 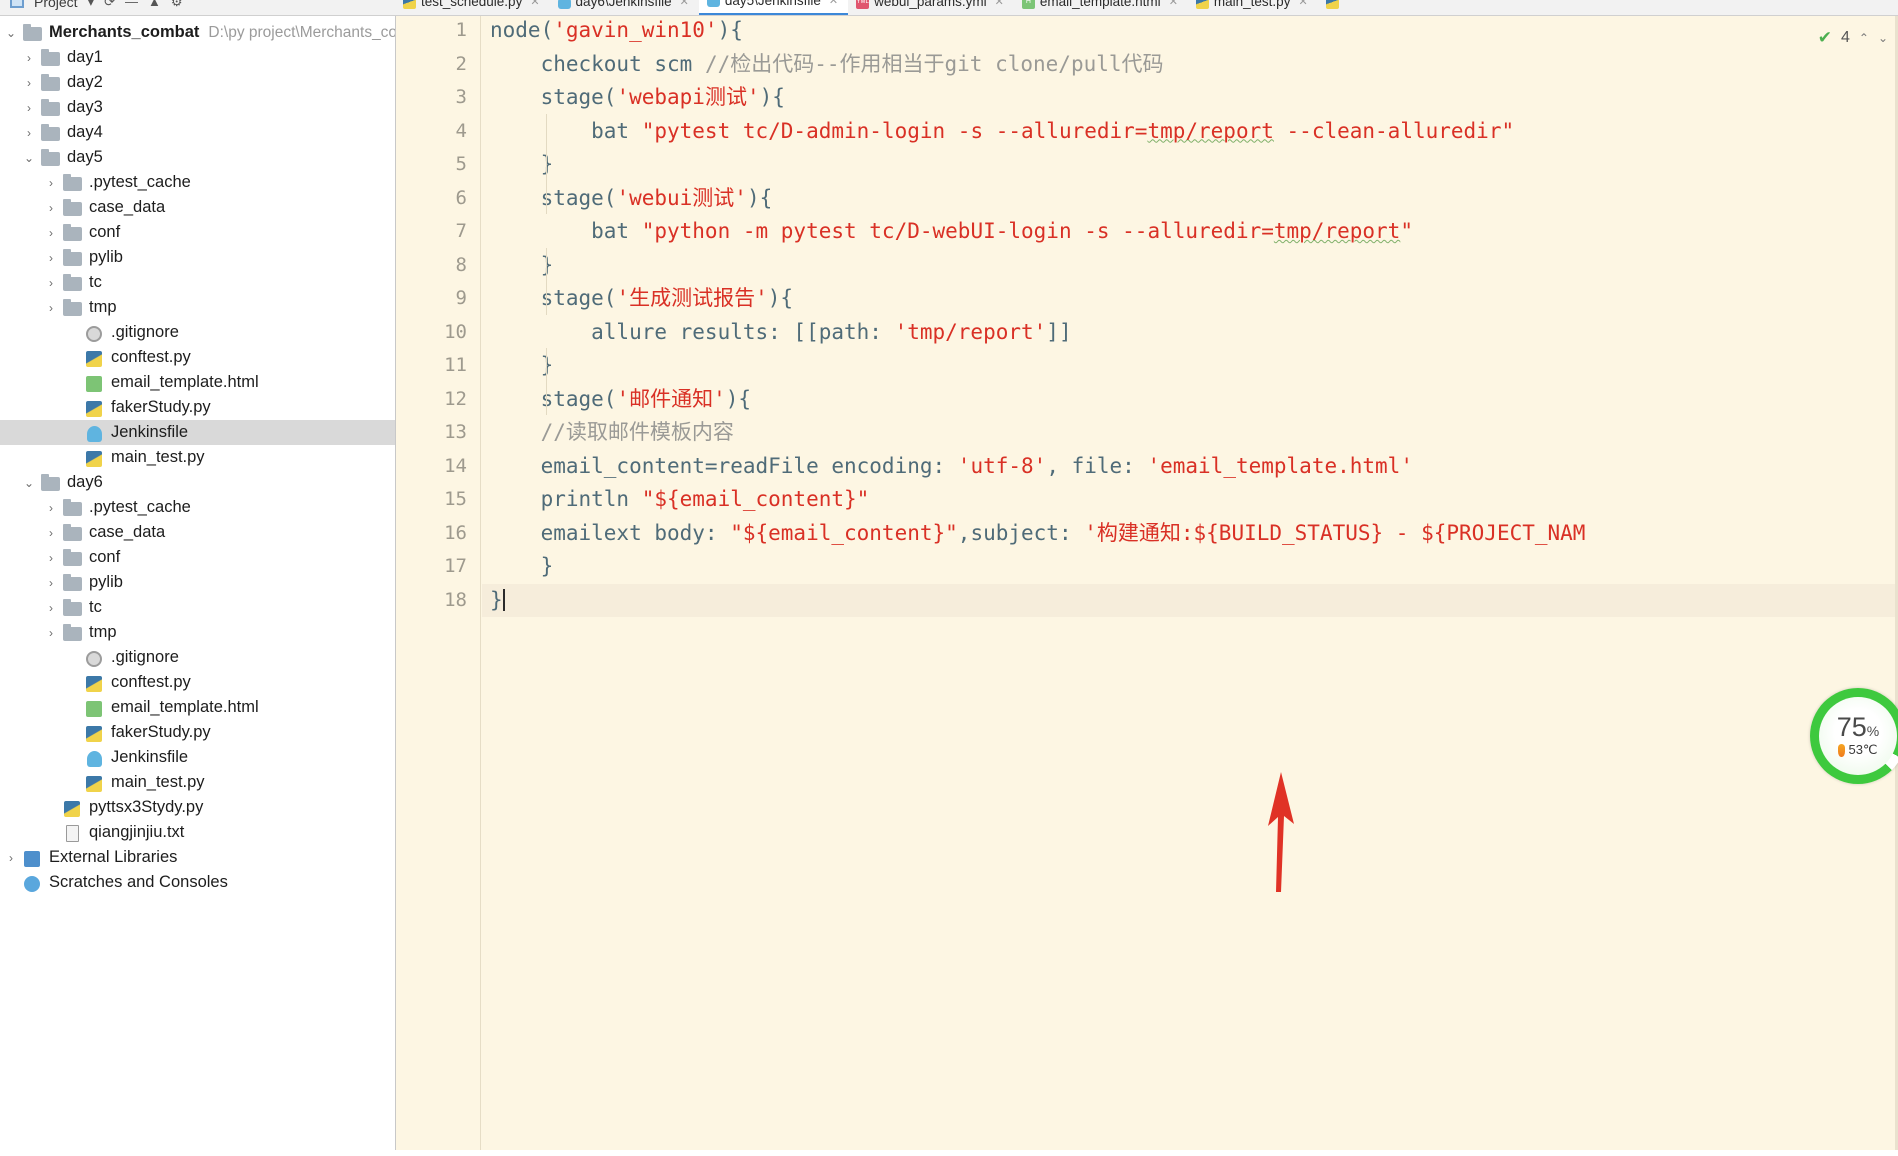 I want to click on tree-row-day6-case-data: › case_data, so click(x=197, y=532).